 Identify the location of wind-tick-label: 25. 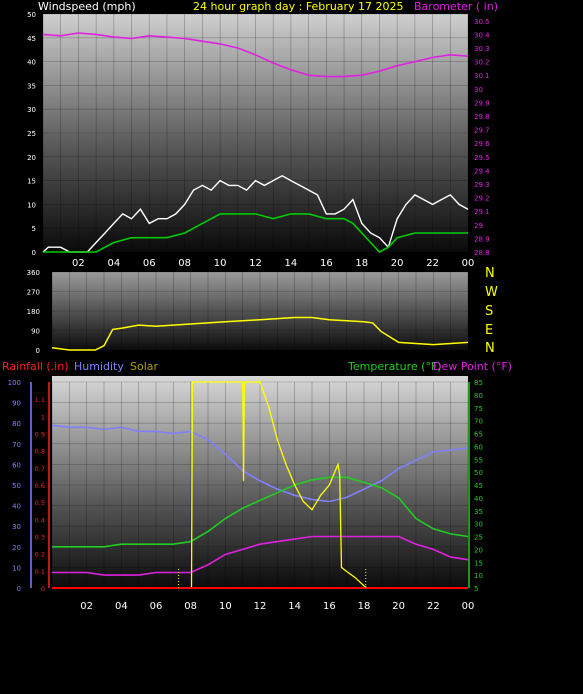
(31, 134).